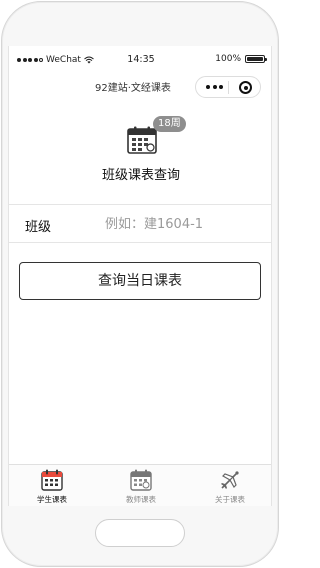 The image size is (320, 568). I want to click on capsule-divider, so click(228, 87).